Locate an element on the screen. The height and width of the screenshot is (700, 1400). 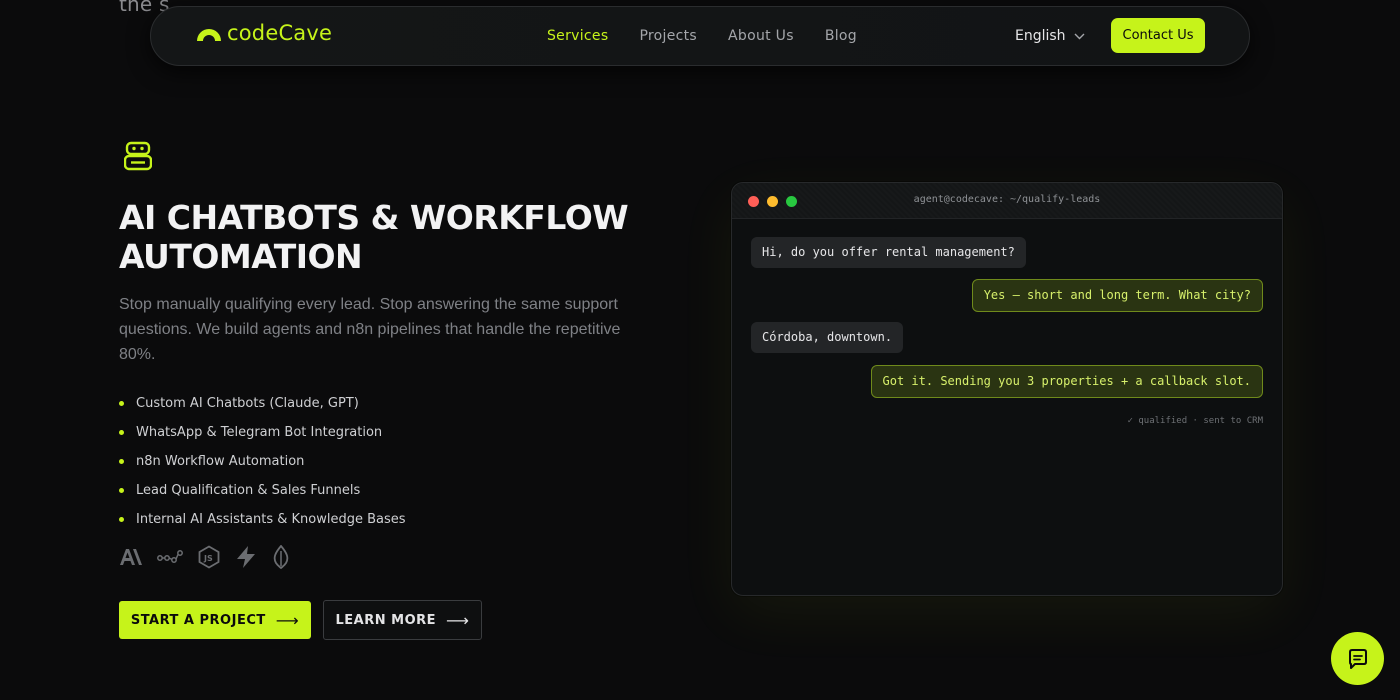
zap-icon is located at coordinates (246, 557).